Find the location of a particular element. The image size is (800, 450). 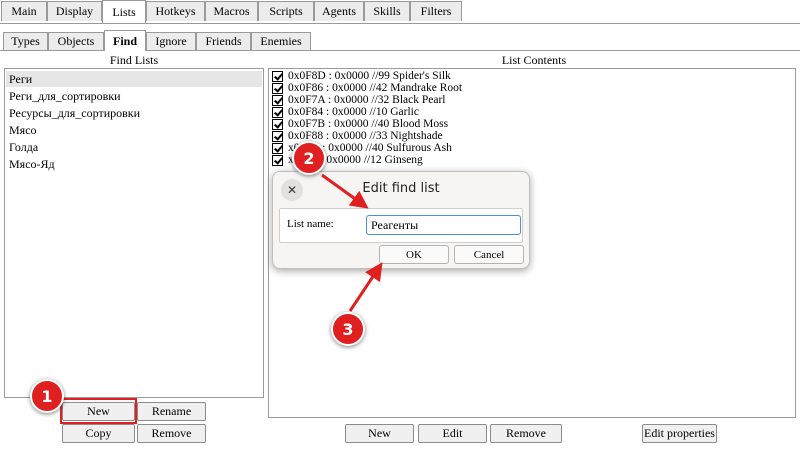

arrow-to-ok is located at coordinates (365, 287).